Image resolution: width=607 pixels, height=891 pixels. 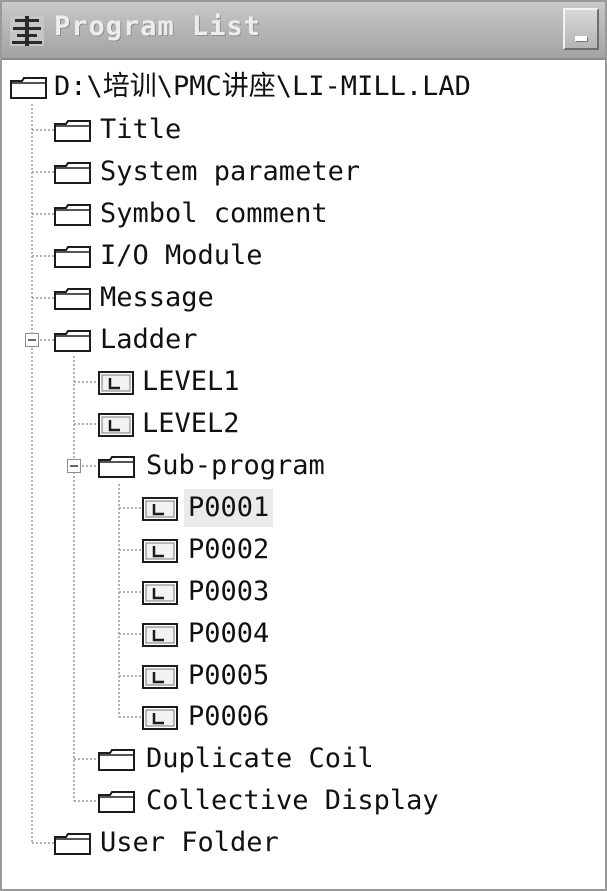 I want to click on tree-item-label: Symbol comment, so click(x=214, y=213).